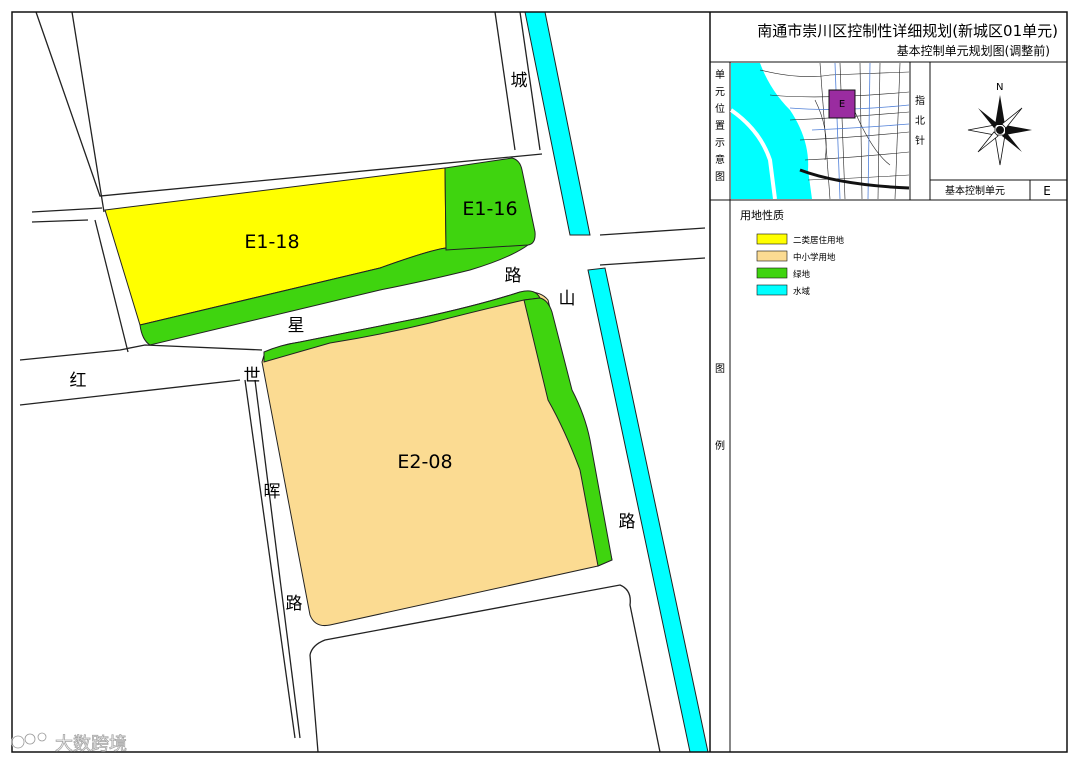  What do you see at coordinates (627, 522) in the screenshot?
I see `road-label-chengshan-3: 路` at bounding box center [627, 522].